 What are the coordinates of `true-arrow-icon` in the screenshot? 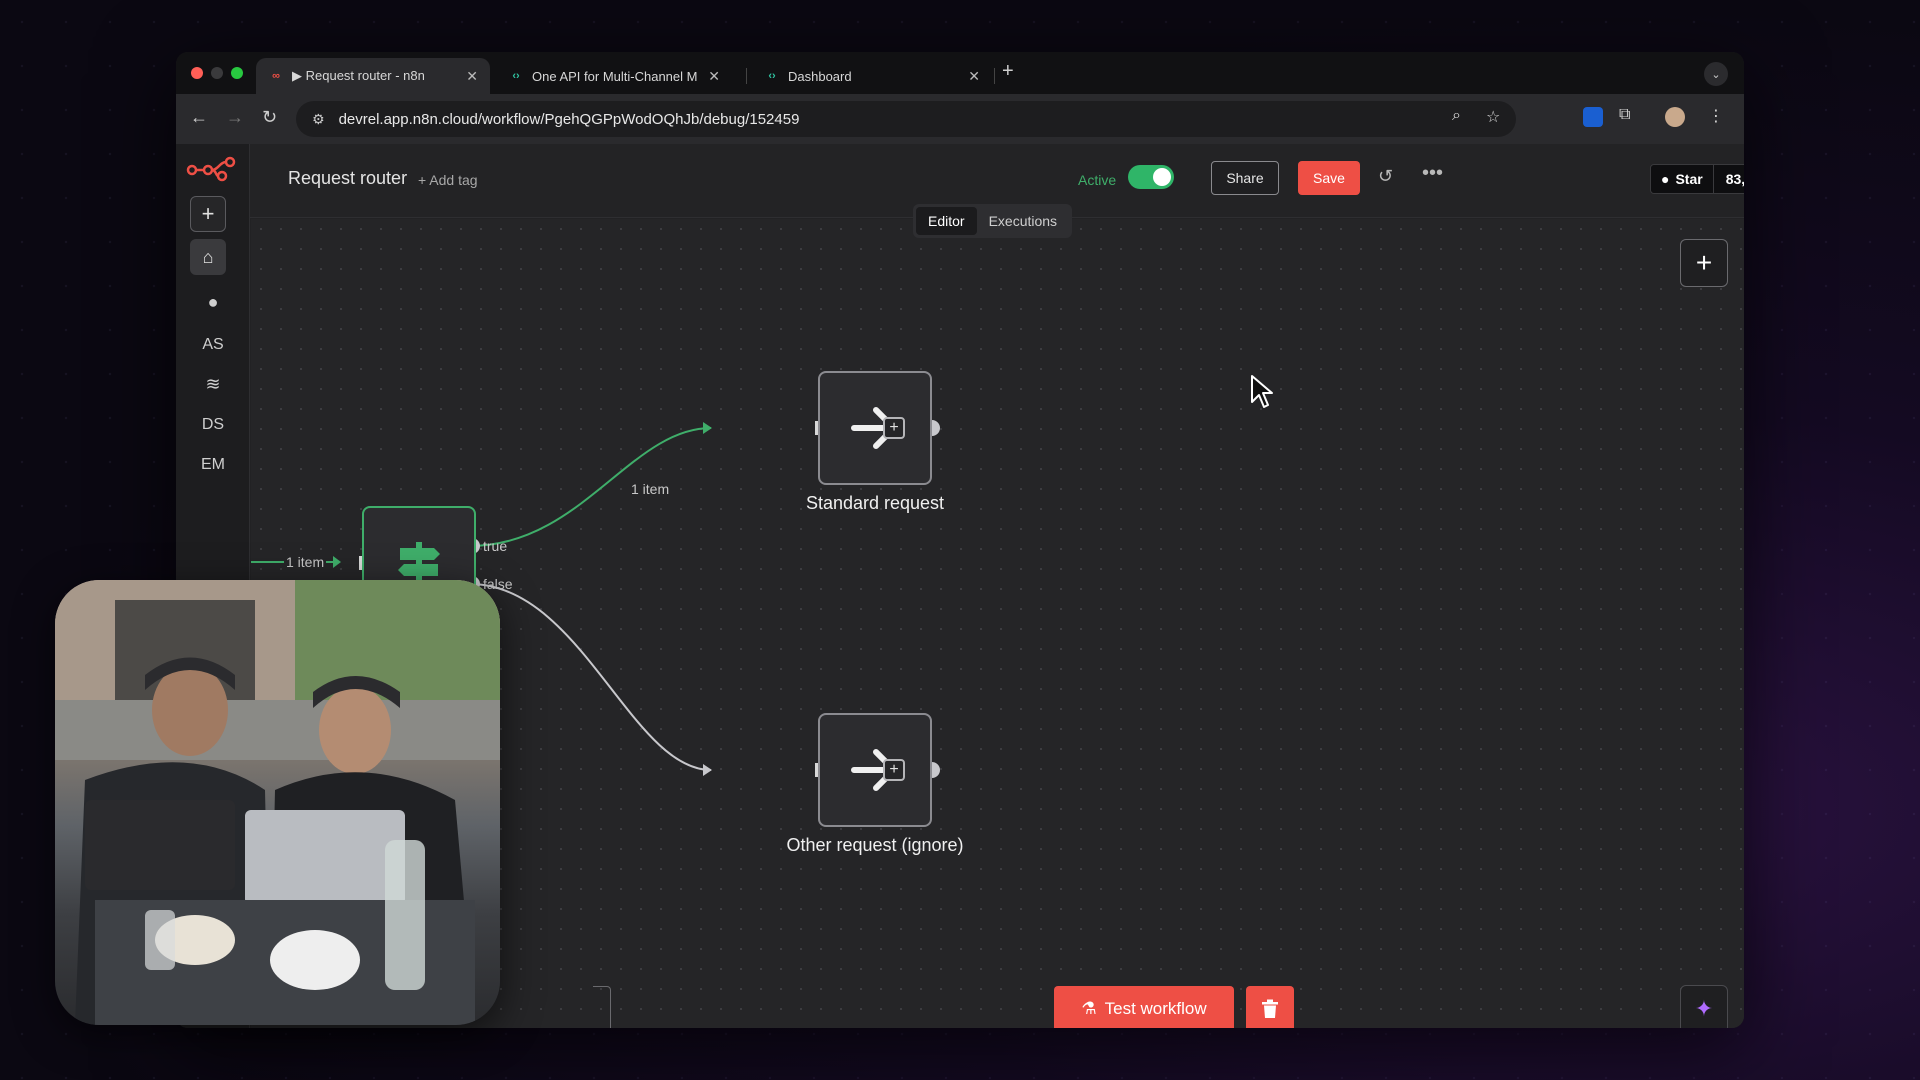 It's located at (707, 428).